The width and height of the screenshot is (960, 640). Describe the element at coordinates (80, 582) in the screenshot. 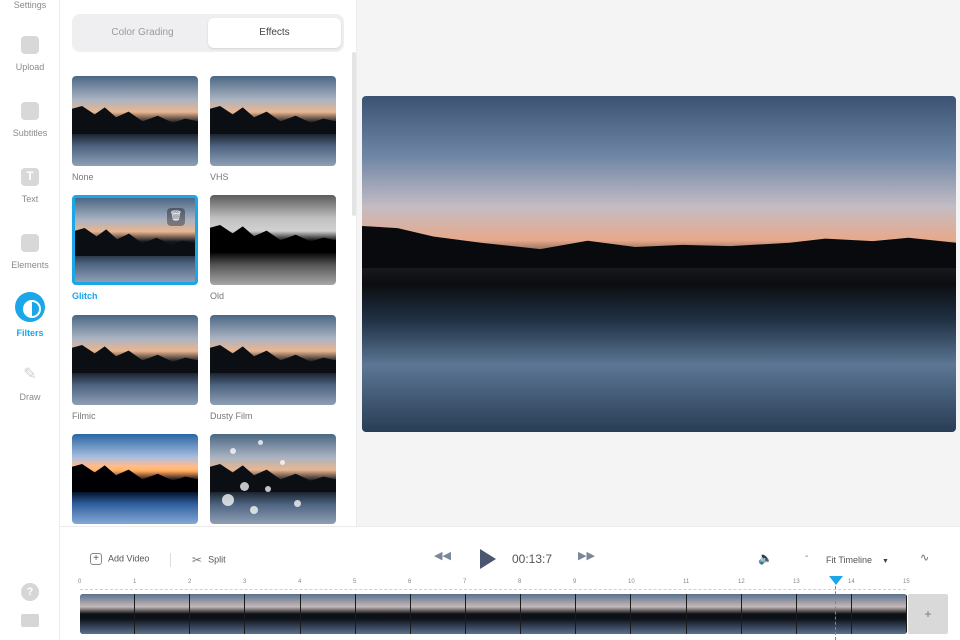

I see `ruler-tick: 0` at that location.